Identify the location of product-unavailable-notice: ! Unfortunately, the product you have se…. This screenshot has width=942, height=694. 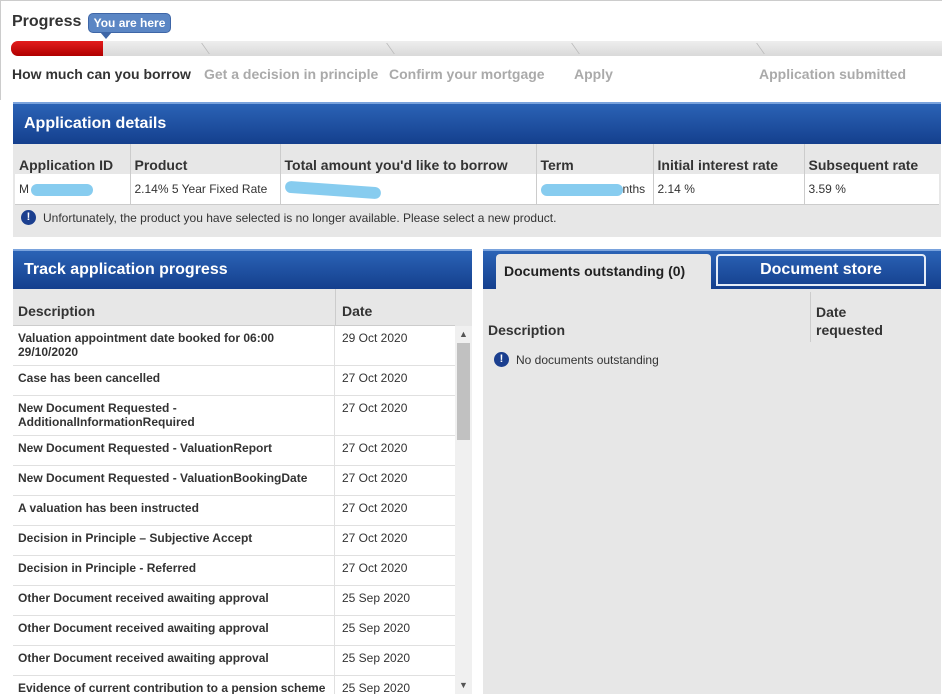
(288, 217).